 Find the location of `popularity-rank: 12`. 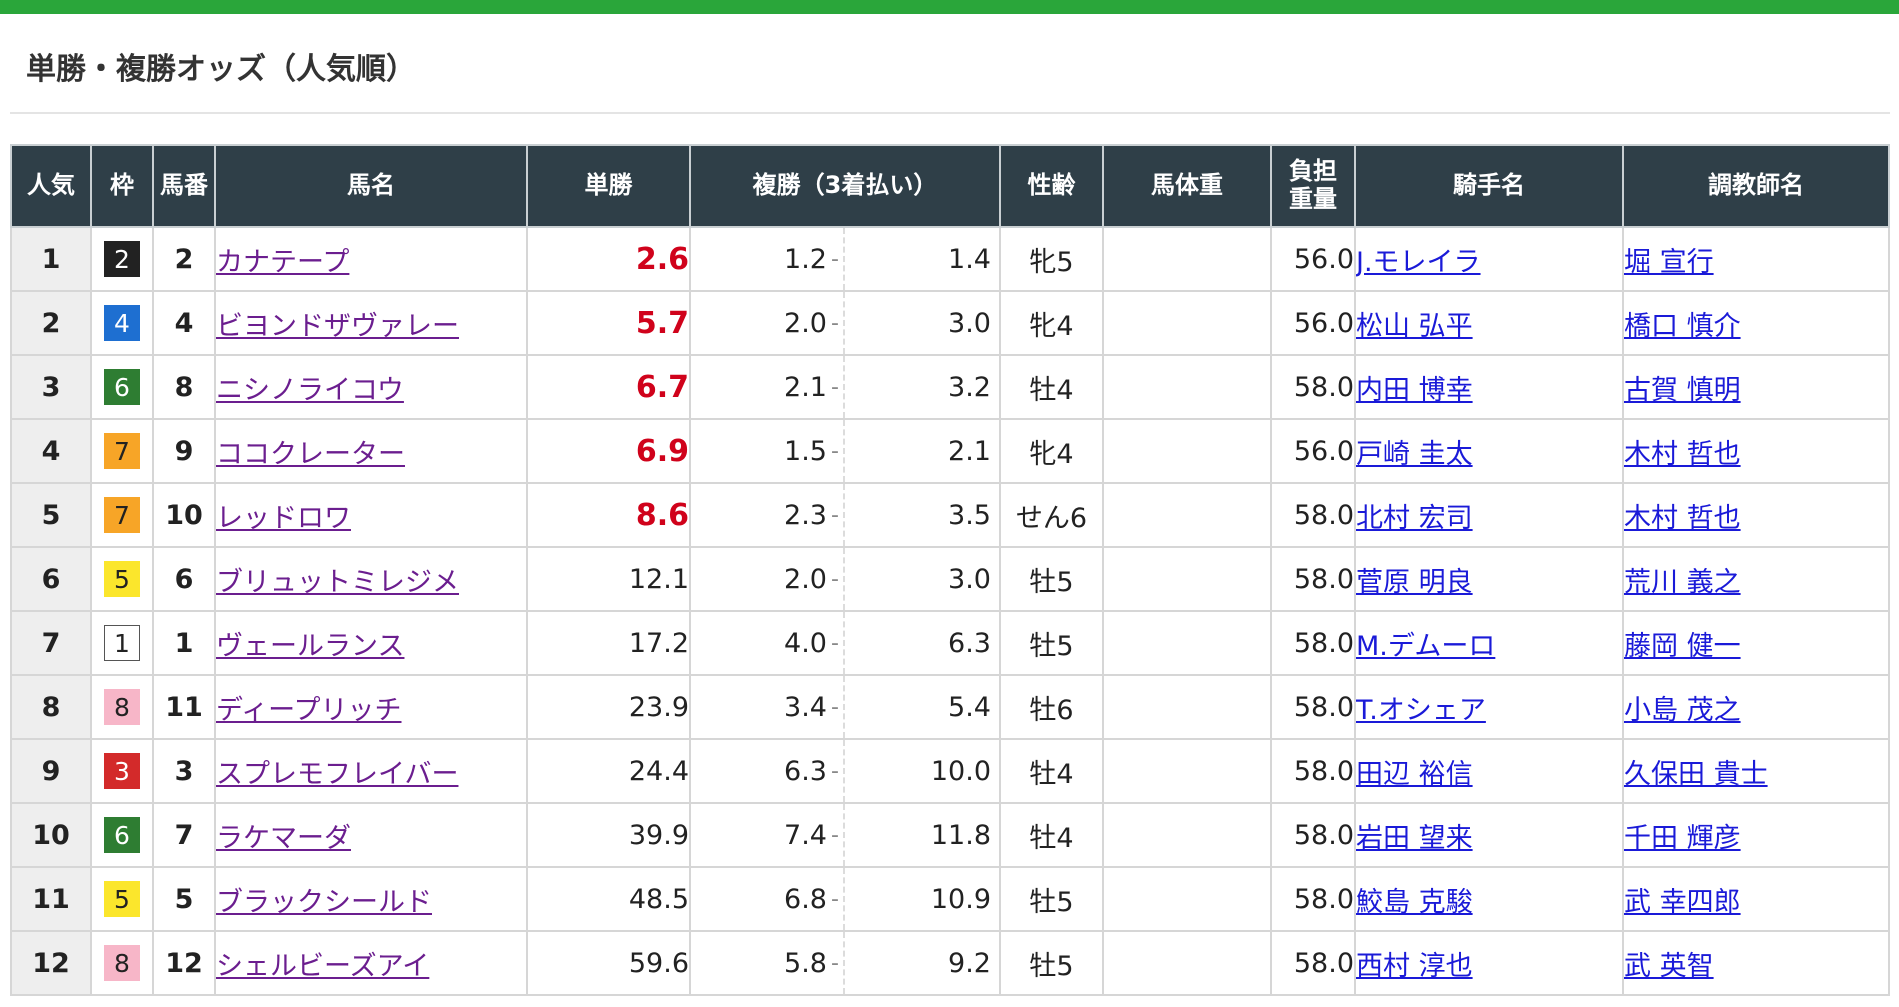

popularity-rank: 12 is located at coordinates (51, 963).